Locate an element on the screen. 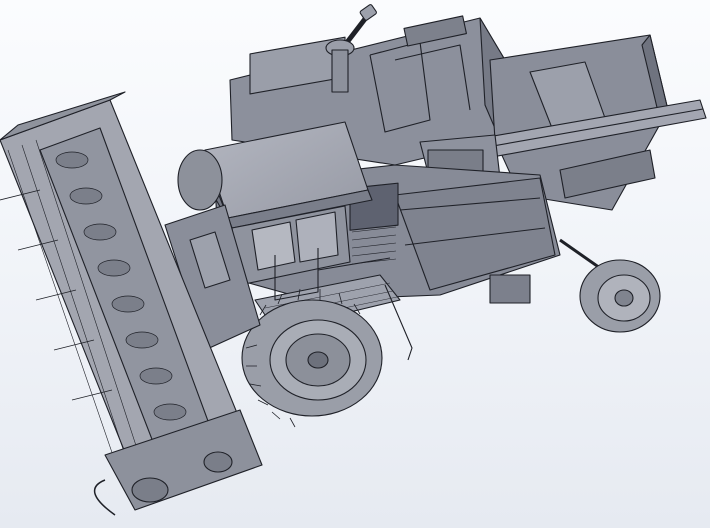 Image resolution: width=710 pixels, height=528 pixels. rear-steer-wheel is located at coordinates (610, 285).